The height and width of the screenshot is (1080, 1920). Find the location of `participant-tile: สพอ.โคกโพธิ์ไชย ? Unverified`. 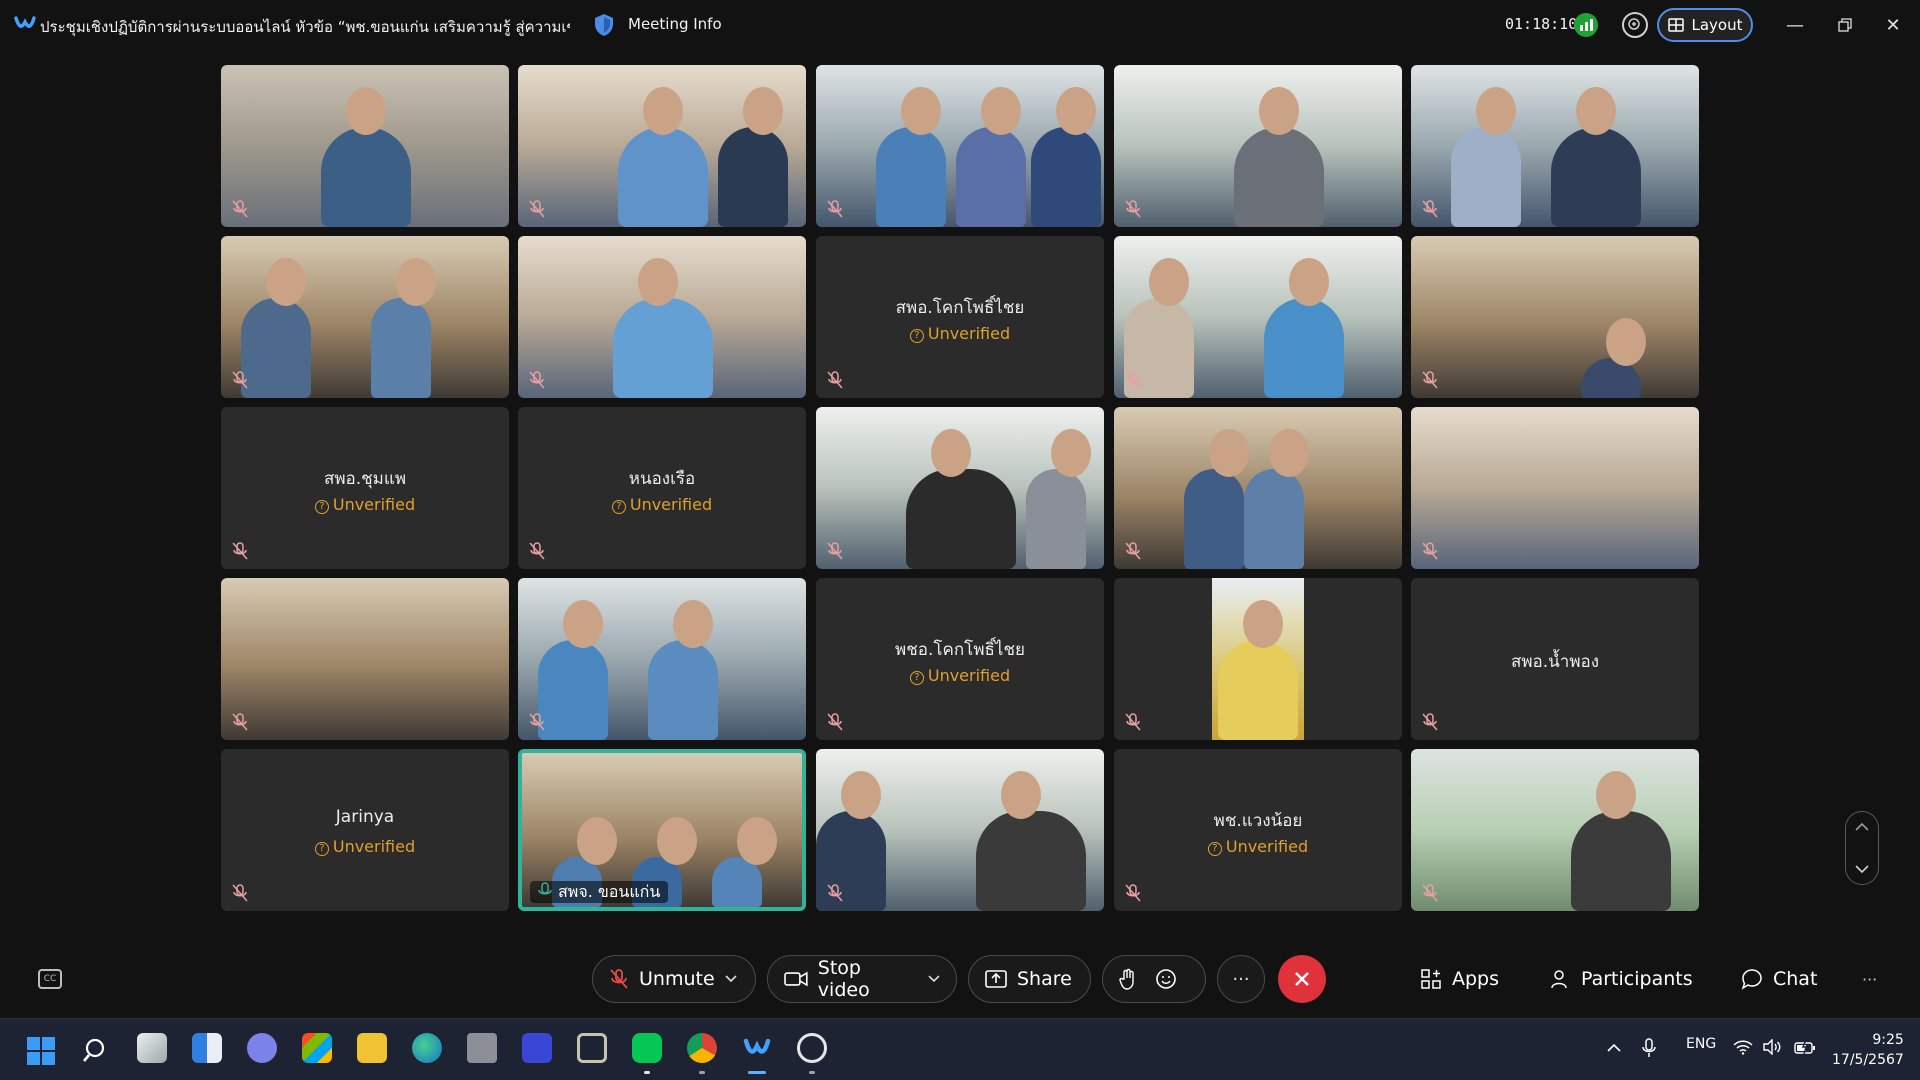

participant-tile: สพอ.โคกโพธิ์ไชย ? Unverified is located at coordinates (960, 317).